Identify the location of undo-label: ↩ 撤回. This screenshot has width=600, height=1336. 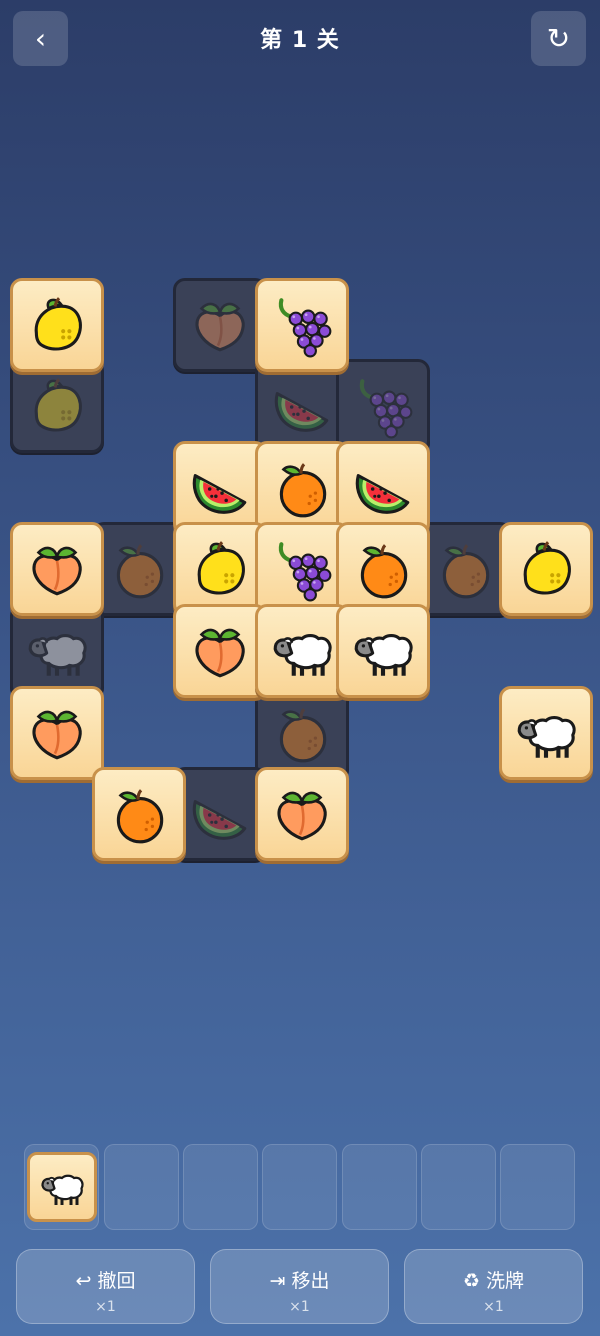
(105, 1281).